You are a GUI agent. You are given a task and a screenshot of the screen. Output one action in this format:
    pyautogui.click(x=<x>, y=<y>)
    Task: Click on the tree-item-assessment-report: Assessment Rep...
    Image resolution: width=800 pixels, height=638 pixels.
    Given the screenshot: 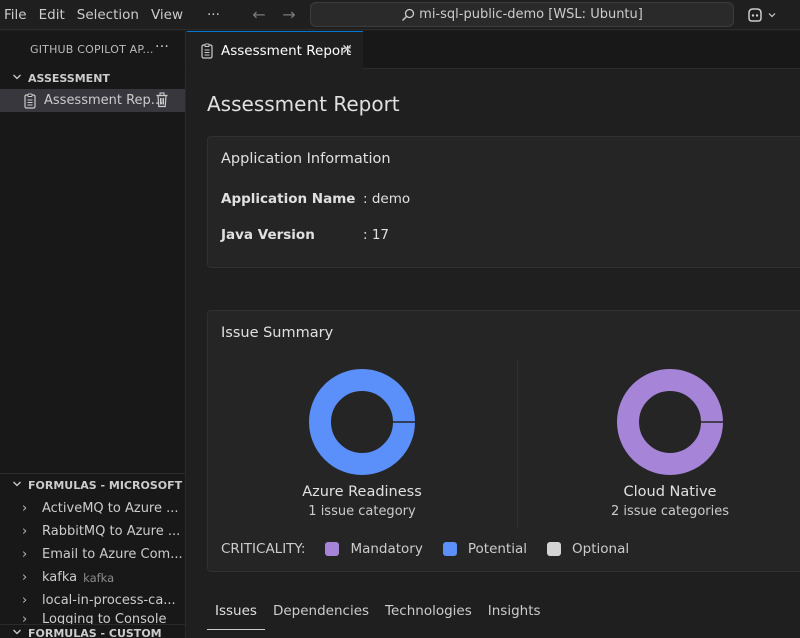 What is the action you would take?
    pyautogui.click(x=92, y=100)
    